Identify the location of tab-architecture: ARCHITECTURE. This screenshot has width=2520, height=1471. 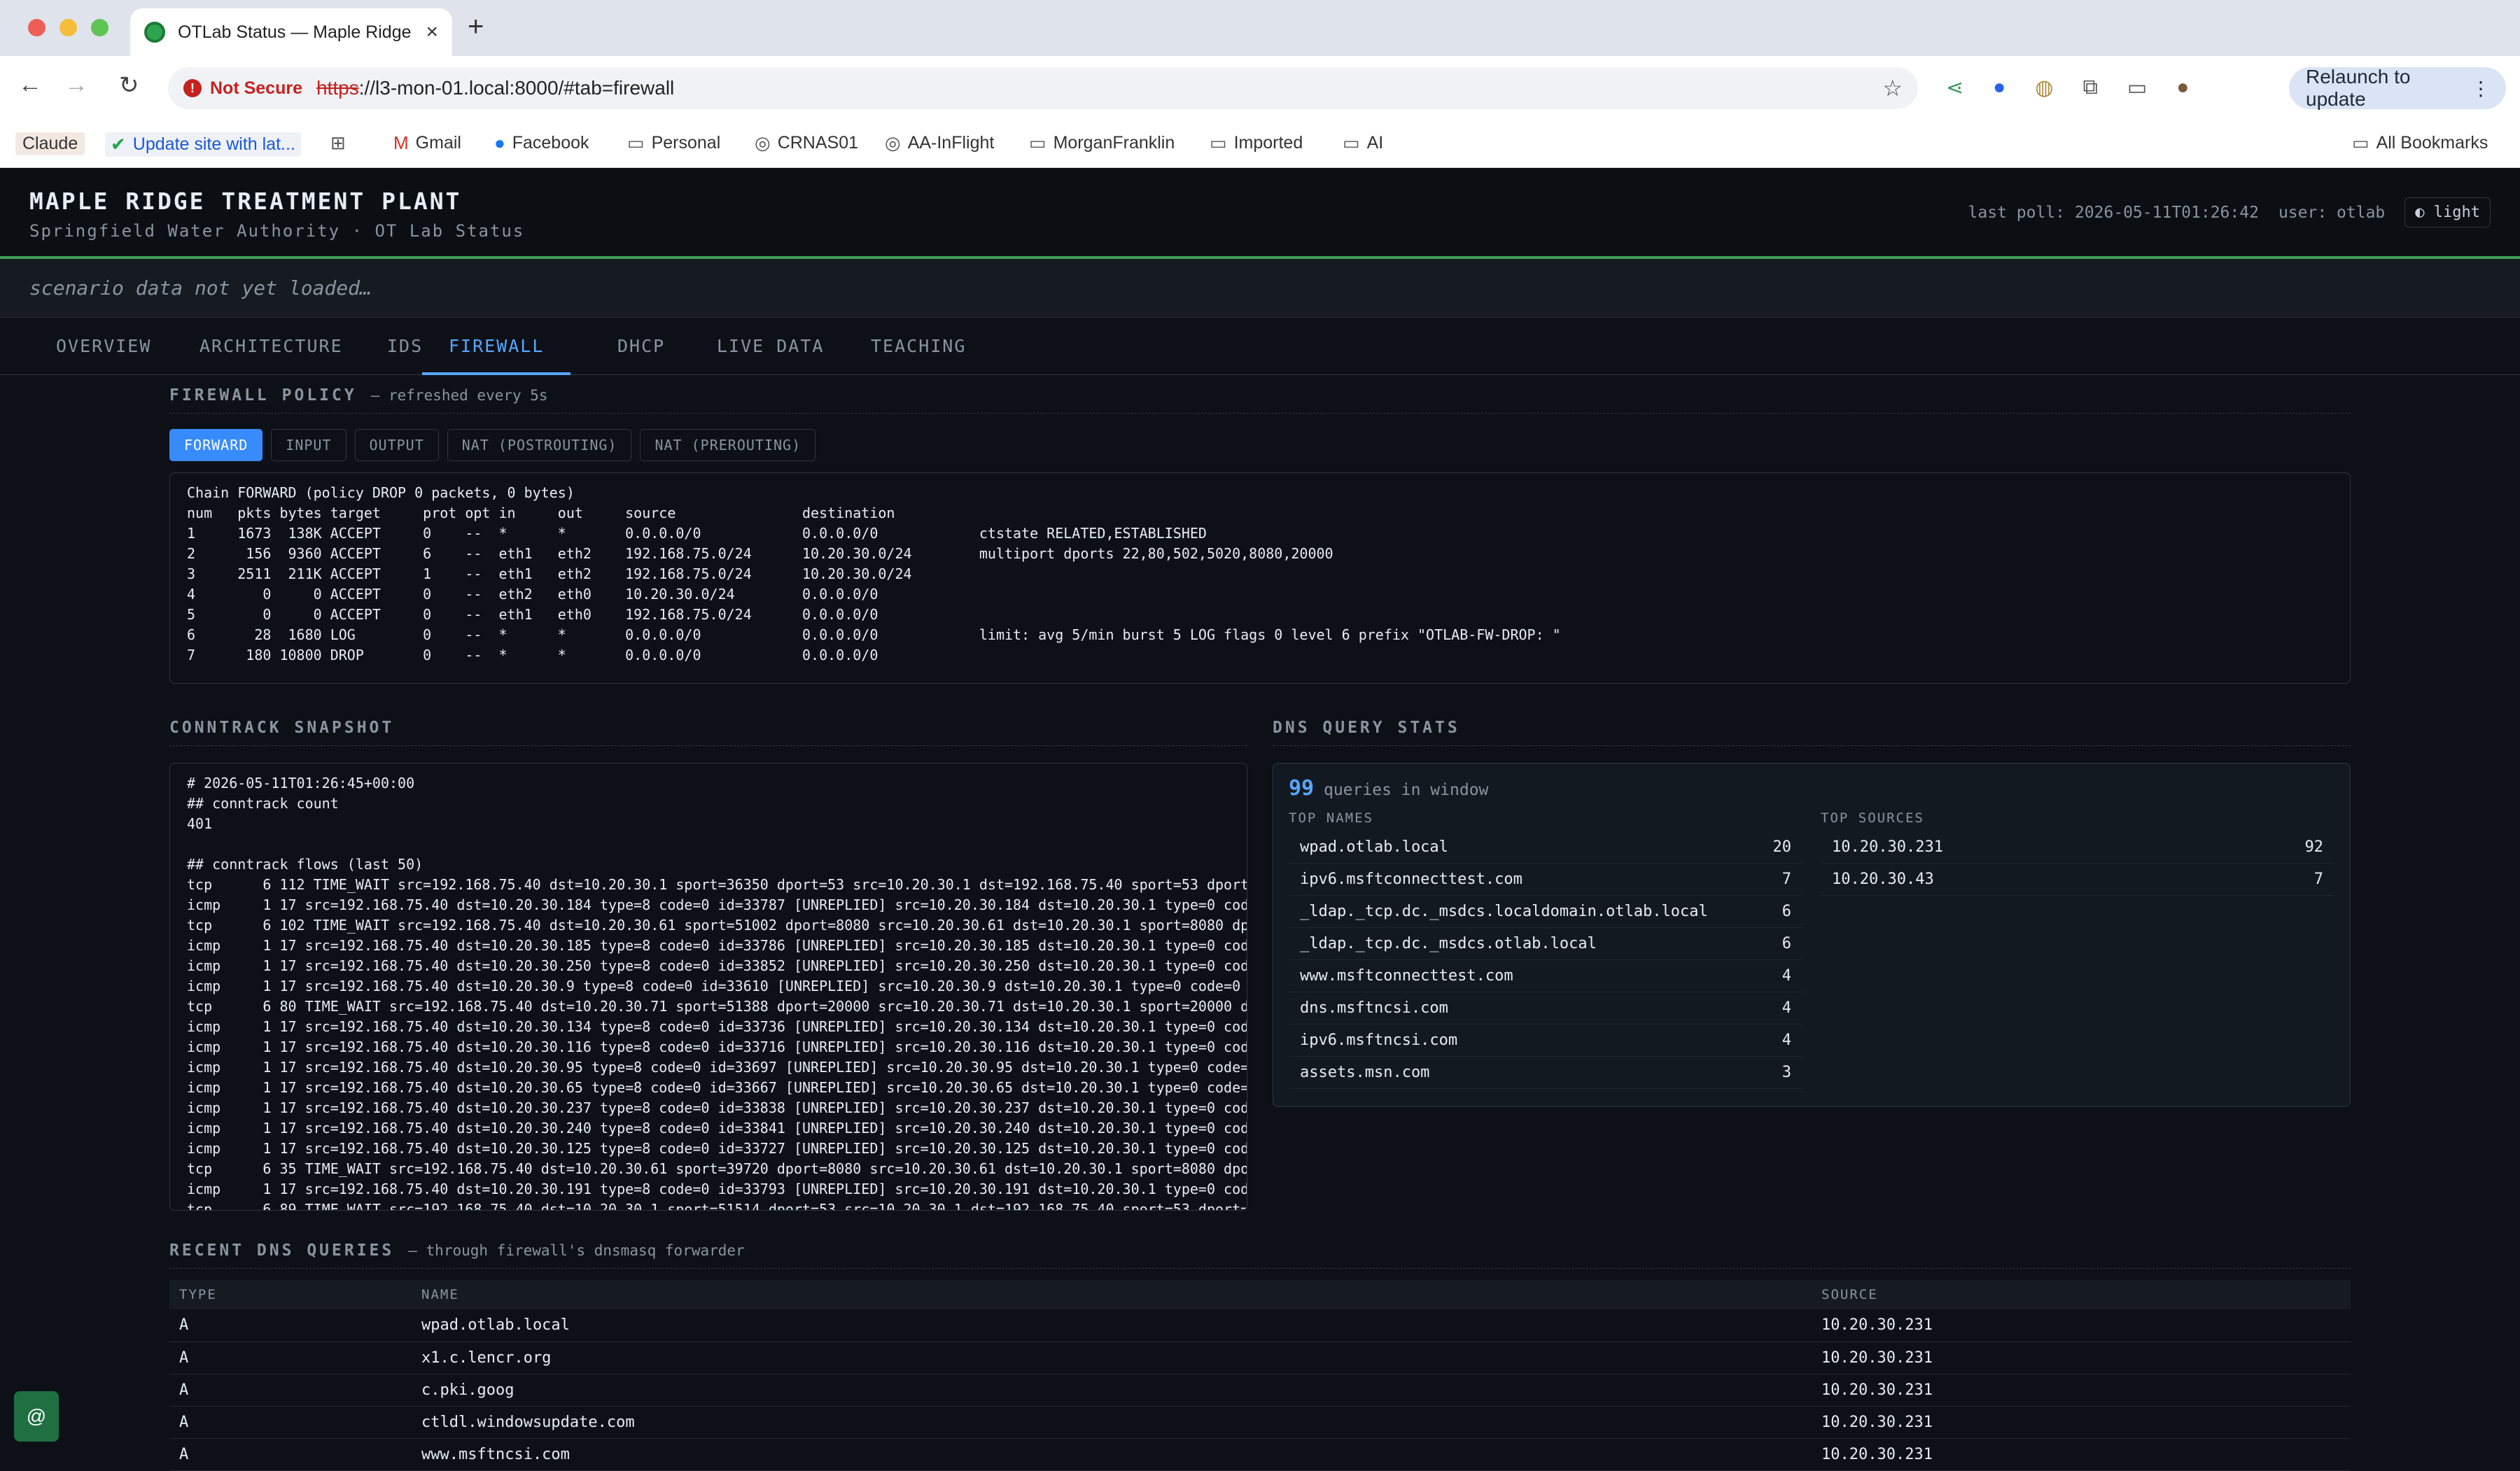
(271, 346).